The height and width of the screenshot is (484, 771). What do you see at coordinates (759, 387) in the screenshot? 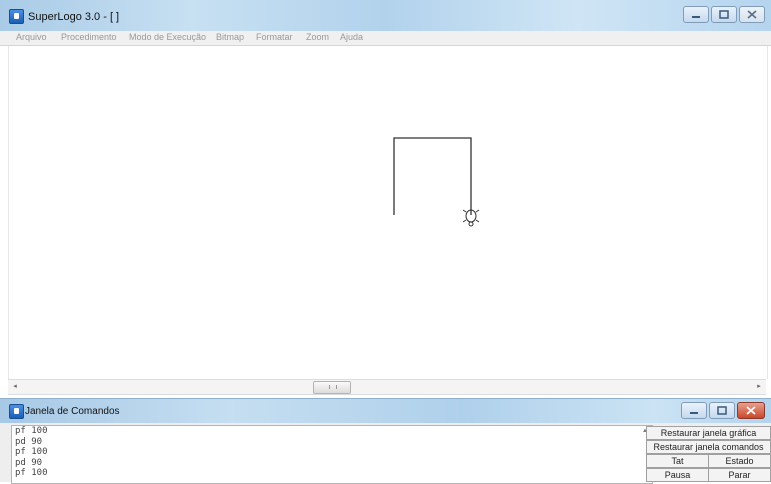
I see `scroll-right-icon: ▸` at bounding box center [759, 387].